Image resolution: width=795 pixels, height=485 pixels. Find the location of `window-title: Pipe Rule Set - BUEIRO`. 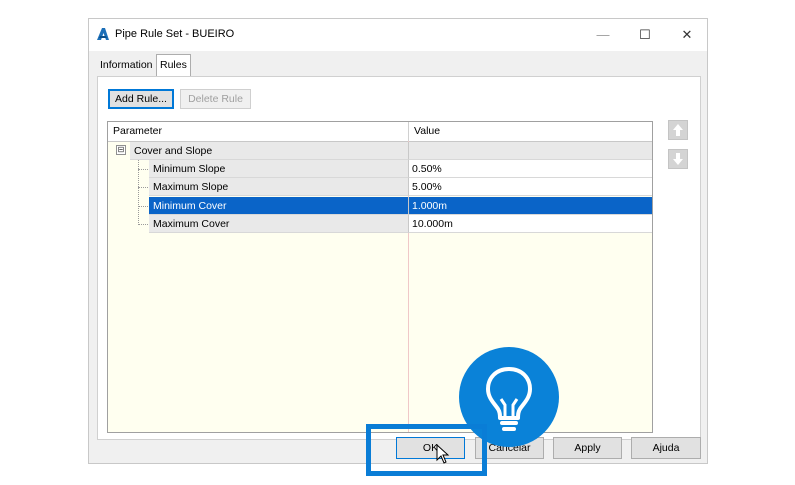

window-title: Pipe Rule Set - BUEIRO is located at coordinates (175, 34).